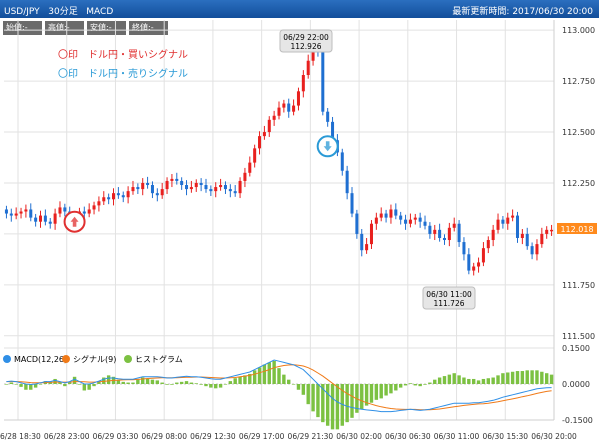 This screenshot has width=599, height=444. What do you see at coordinates (576, 229) in the screenshot?
I see `current-price-label: 112.018` at bounding box center [576, 229].